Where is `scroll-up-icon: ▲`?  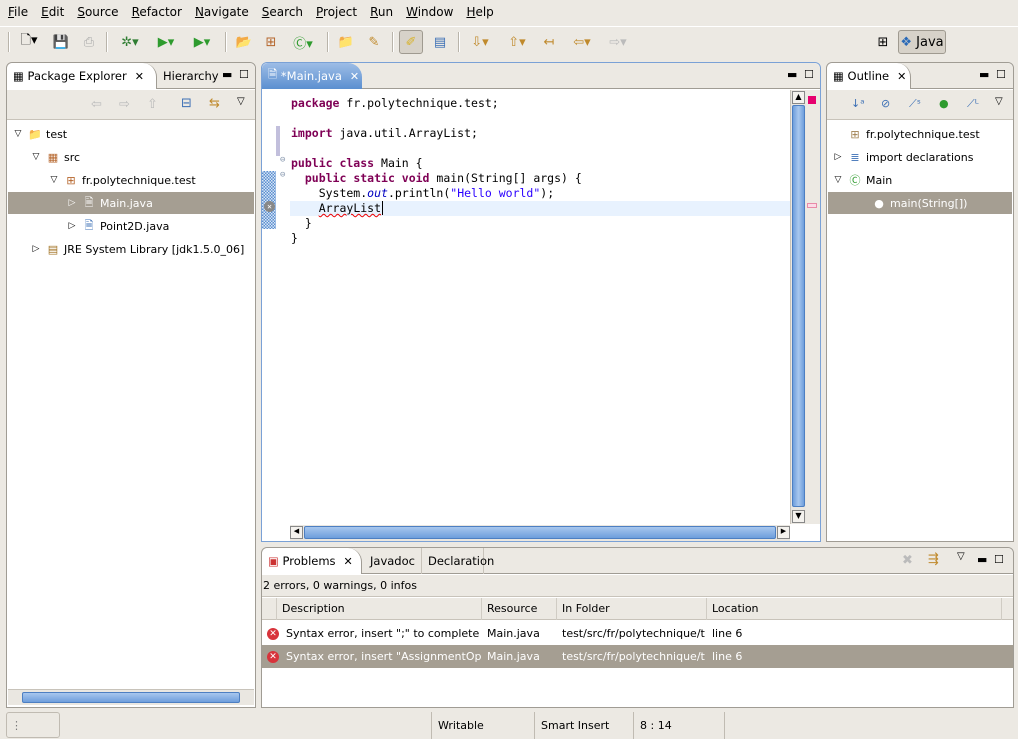
scroll-up-icon: ▲ is located at coordinates (798, 97).